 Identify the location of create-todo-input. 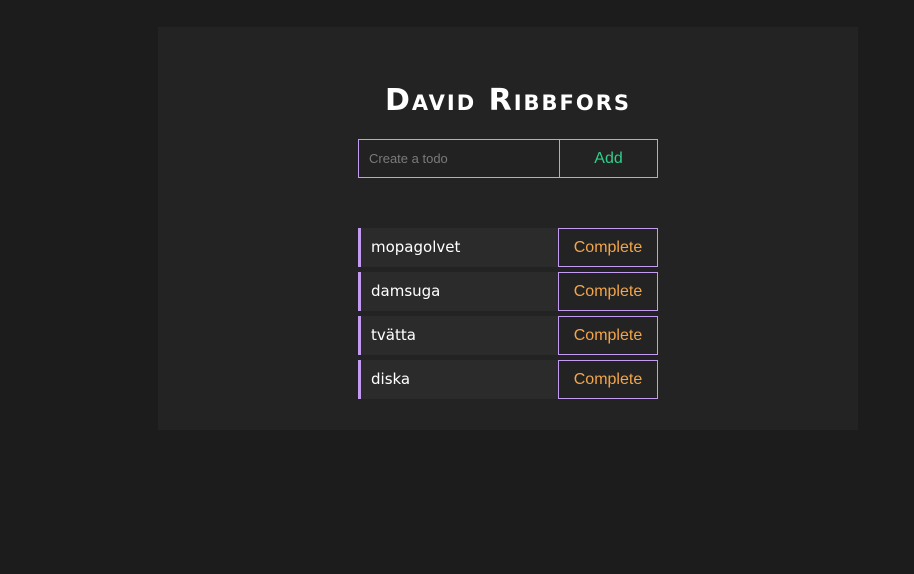
(458, 158).